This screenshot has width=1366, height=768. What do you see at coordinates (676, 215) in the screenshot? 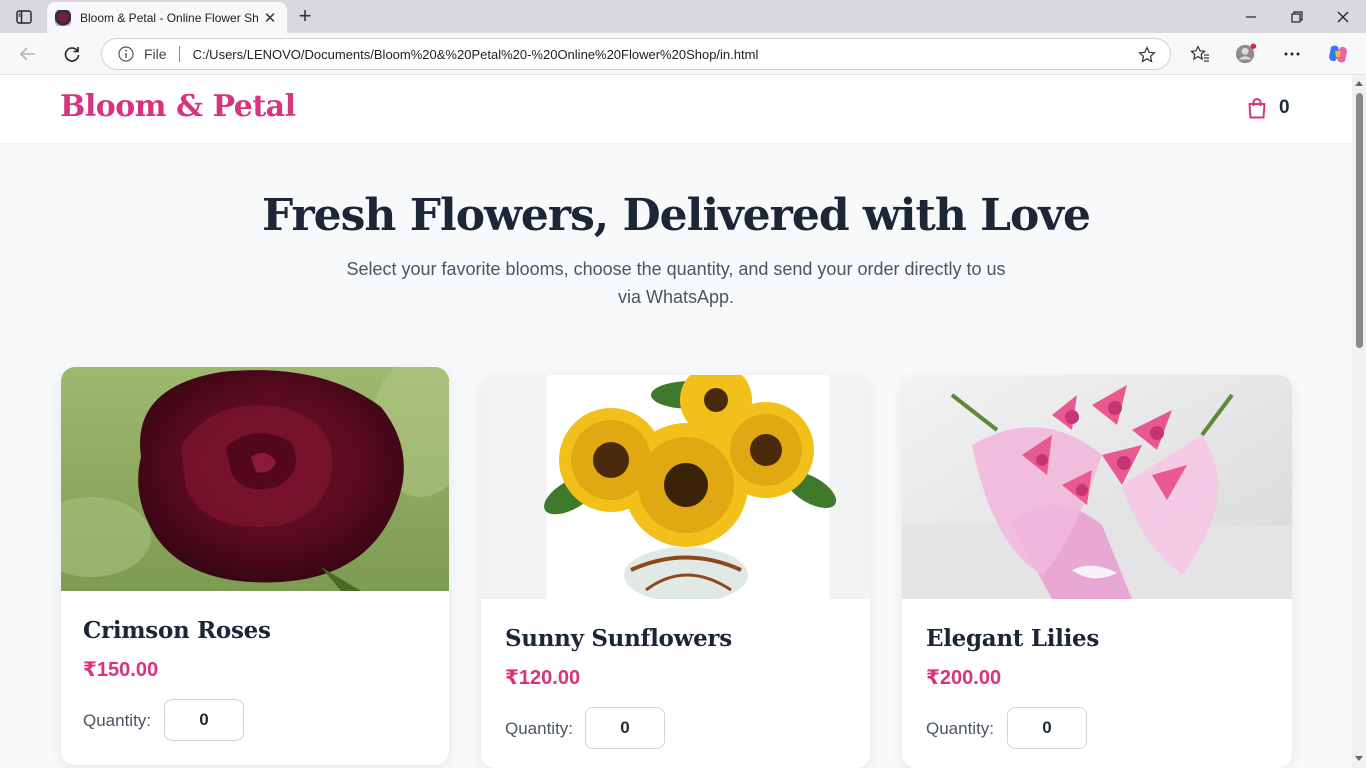
I see `hero-title: Fresh Flowers, Delivered with Love` at bounding box center [676, 215].